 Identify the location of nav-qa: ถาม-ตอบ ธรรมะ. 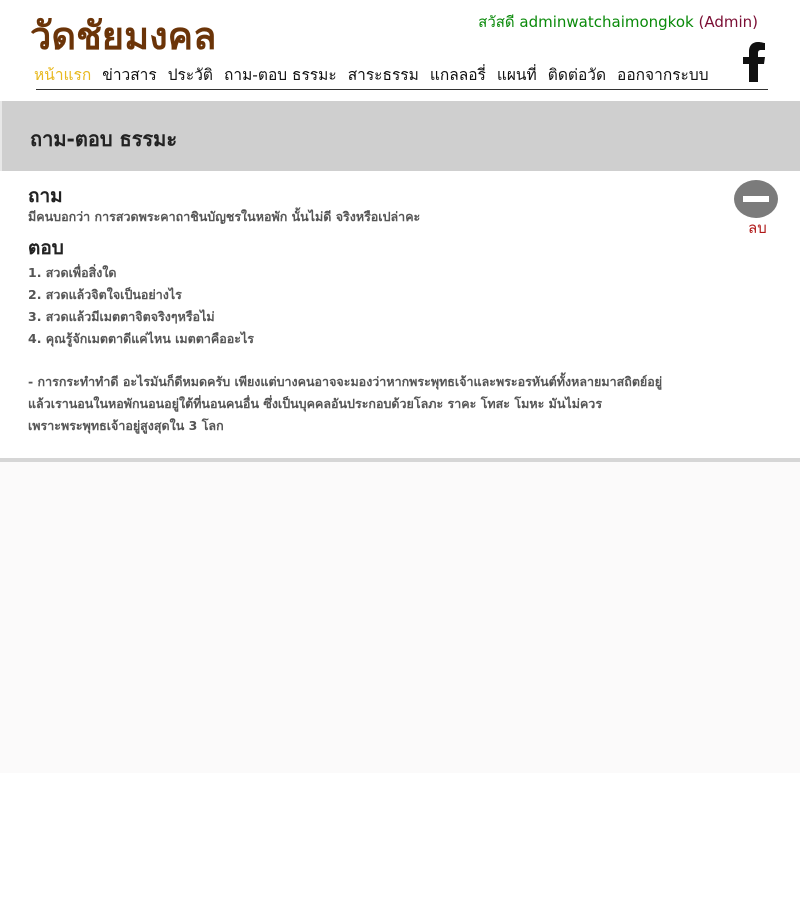
(280, 74).